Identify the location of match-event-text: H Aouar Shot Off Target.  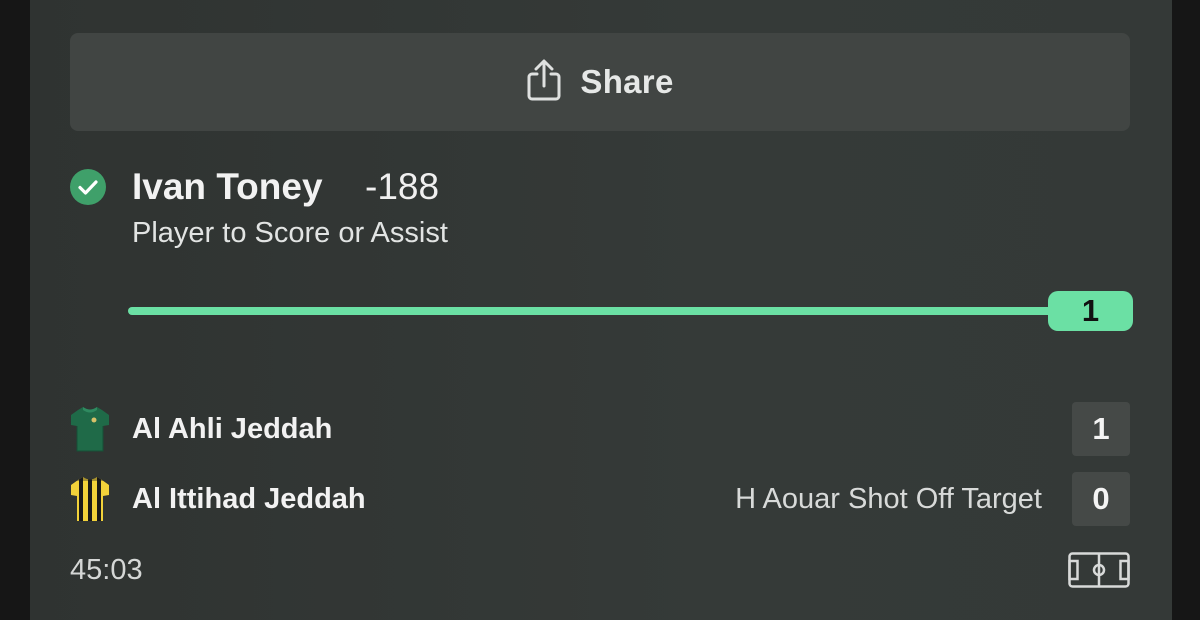
(888, 499).